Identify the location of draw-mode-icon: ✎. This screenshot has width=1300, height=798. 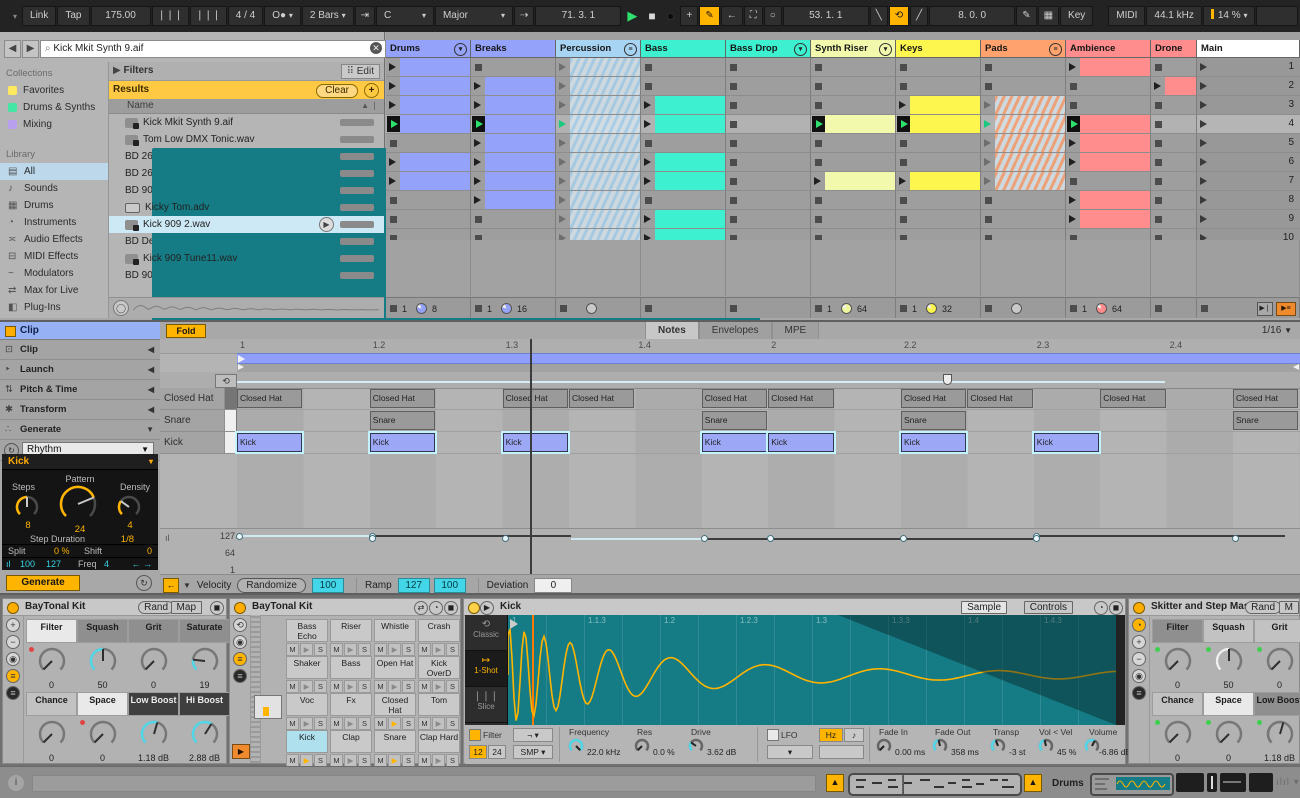
(1026, 16).